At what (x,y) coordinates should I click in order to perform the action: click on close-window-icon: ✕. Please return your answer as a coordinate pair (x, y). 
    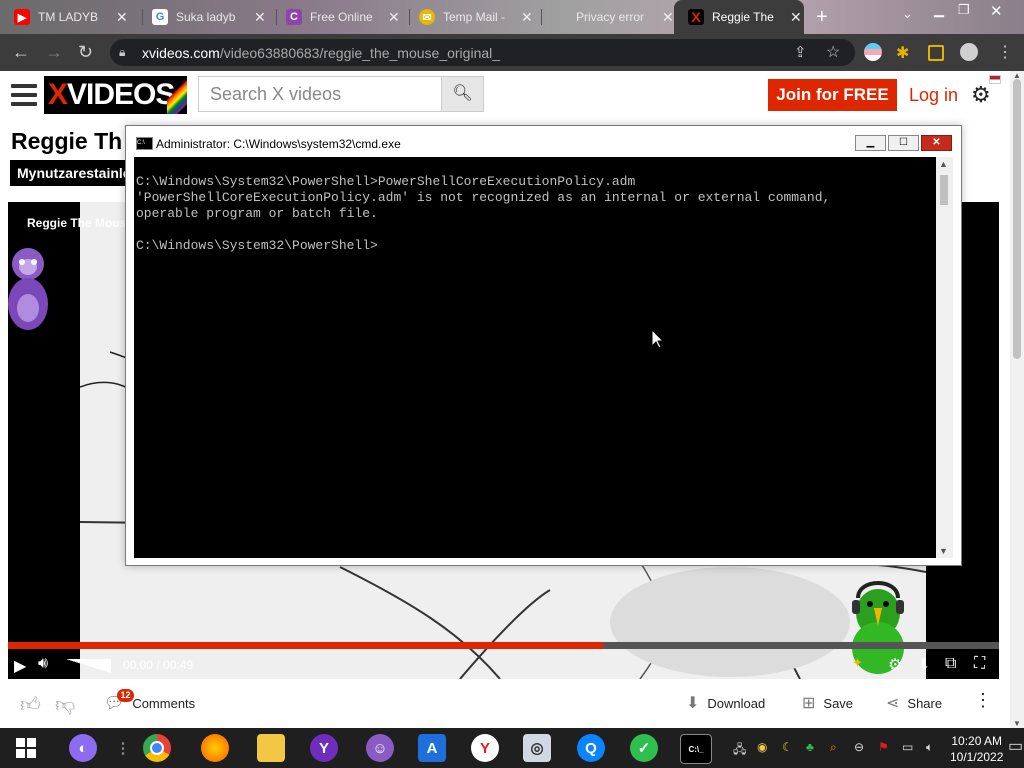
    Looking at the image, I should click on (996, 11).